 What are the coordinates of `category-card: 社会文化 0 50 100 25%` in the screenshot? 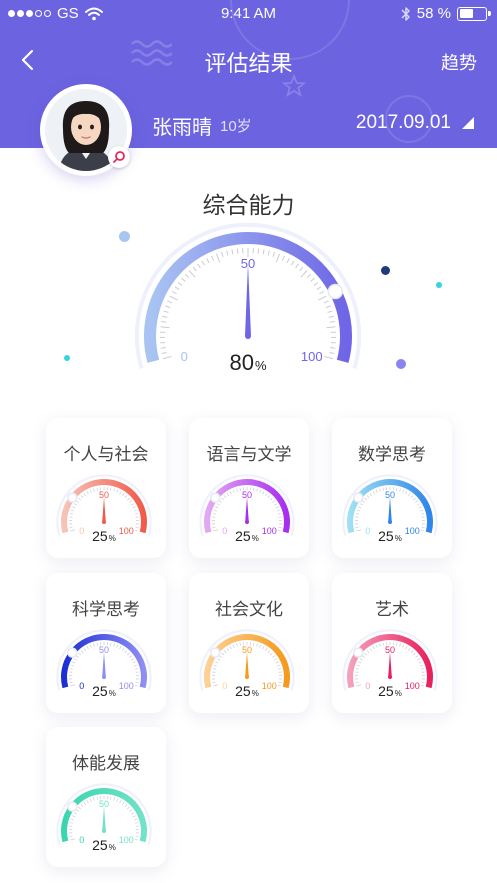 It's located at (249, 643).